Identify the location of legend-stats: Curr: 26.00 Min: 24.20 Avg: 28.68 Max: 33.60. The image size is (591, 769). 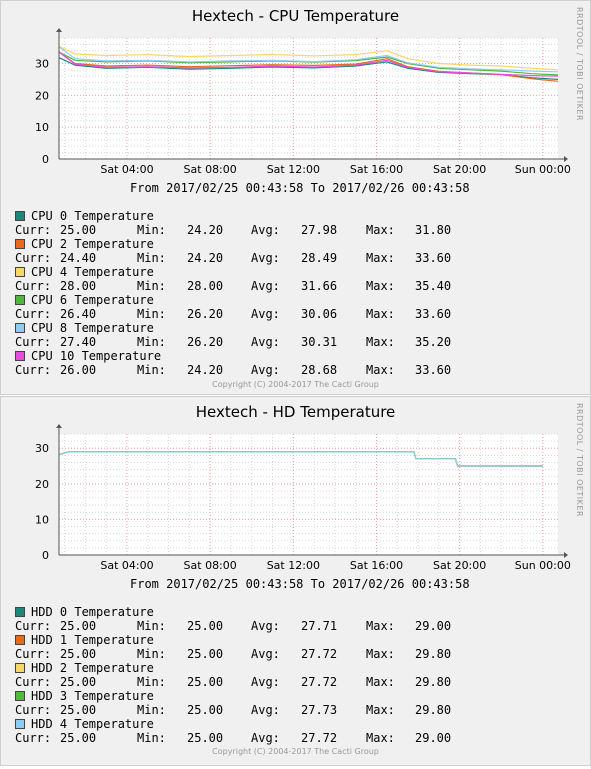
(233, 370).